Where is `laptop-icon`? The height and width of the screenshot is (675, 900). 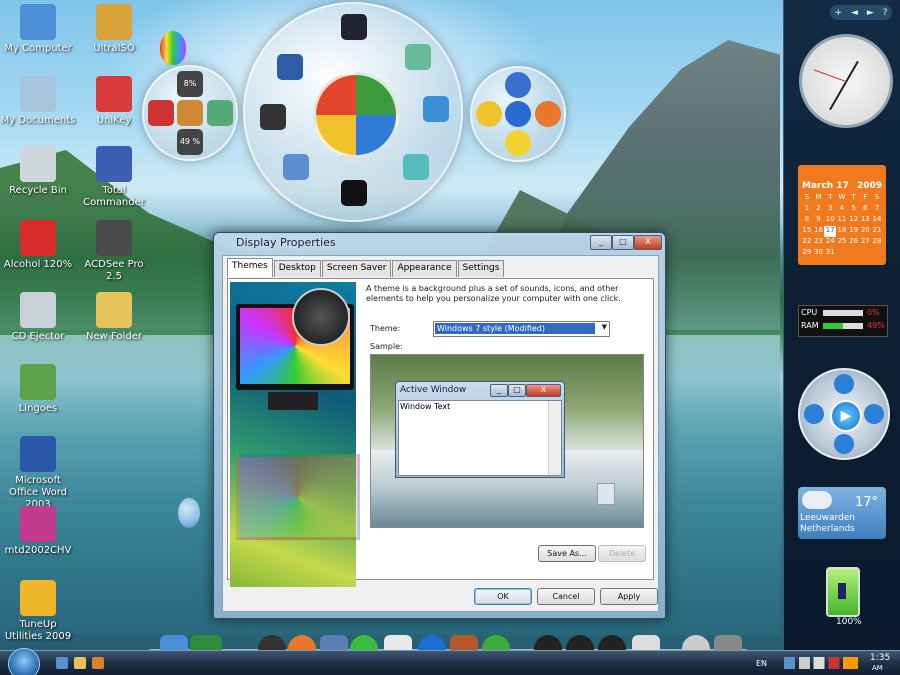 laptop-icon is located at coordinates (436, 109).